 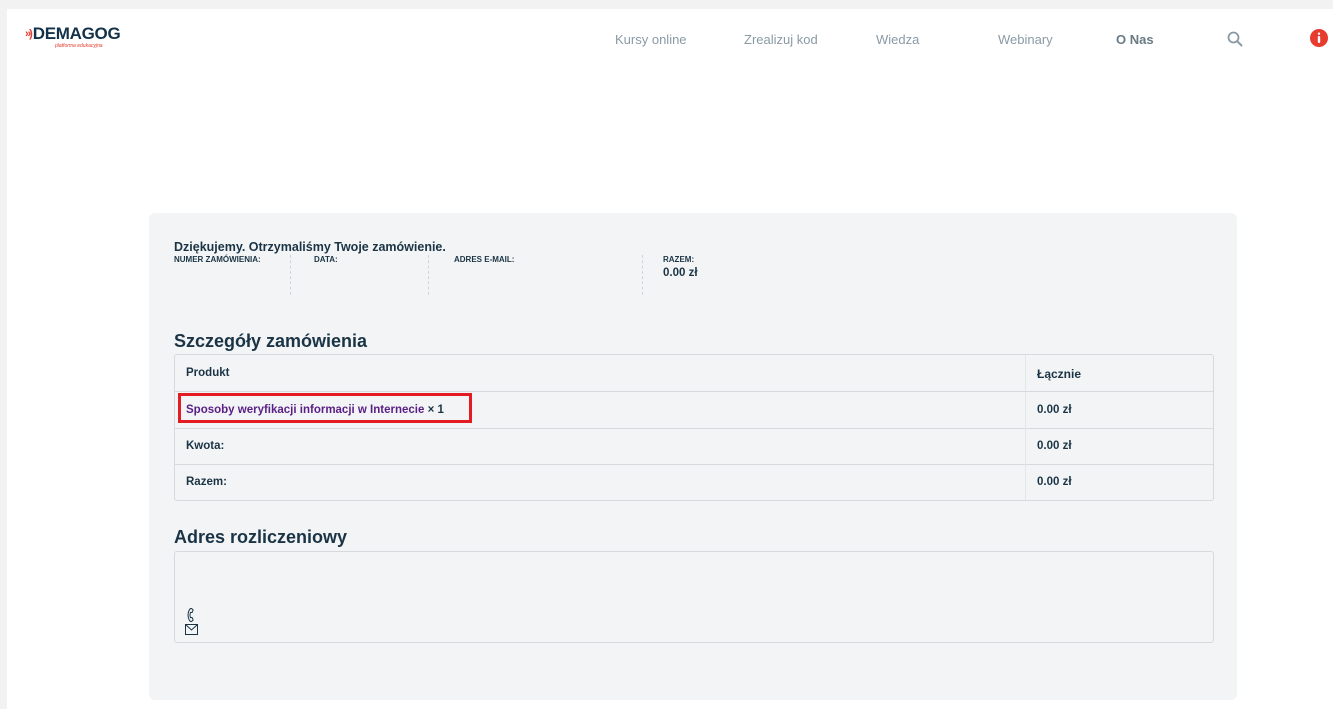 What do you see at coordinates (208, 373) in the screenshot?
I see `column-header-product: Produkt` at bounding box center [208, 373].